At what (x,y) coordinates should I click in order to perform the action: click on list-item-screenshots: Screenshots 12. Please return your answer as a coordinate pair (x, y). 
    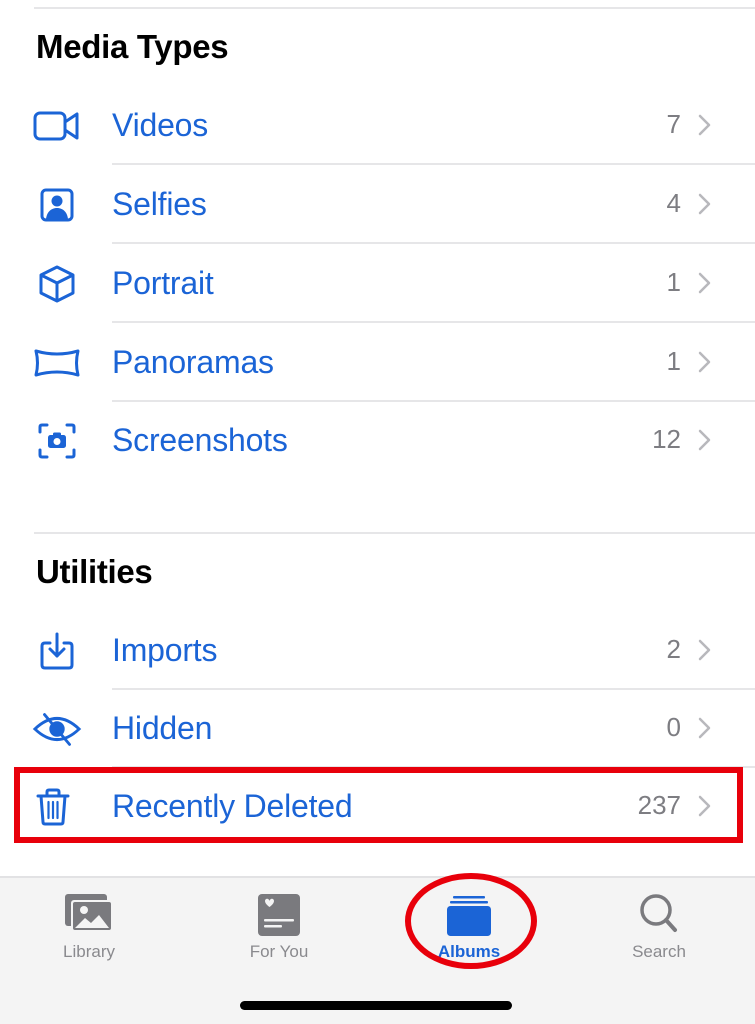
    Looking at the image, I should click on (377, 441).